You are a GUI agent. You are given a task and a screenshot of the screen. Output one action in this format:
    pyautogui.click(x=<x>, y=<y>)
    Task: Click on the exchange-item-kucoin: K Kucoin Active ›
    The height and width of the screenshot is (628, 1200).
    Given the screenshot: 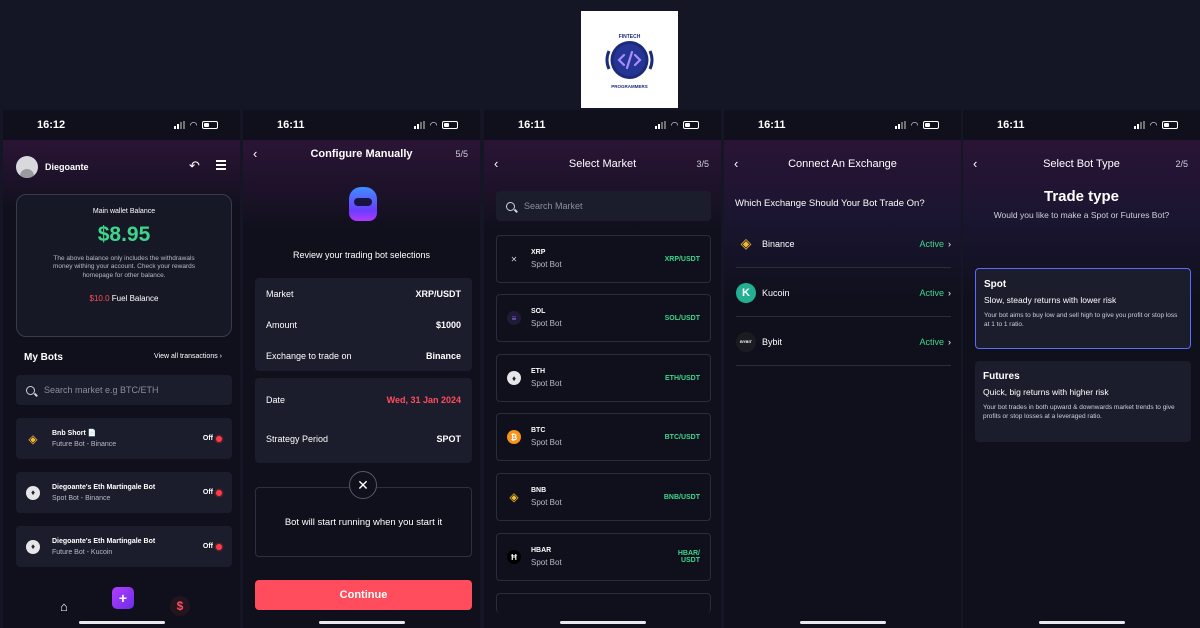 What is the action you would take?
    pyautogui.click(x=843, y=293)
    